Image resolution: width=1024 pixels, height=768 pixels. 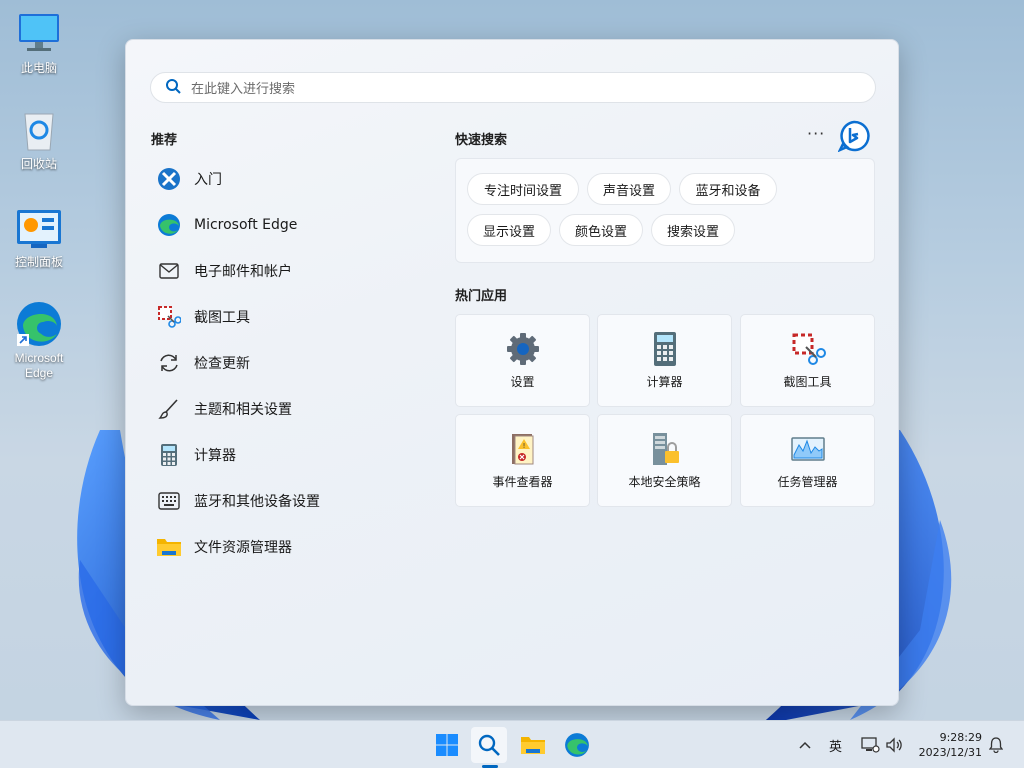 I want to click on top-app-task-manager: 任务管理器, so click(x=807, y=460).